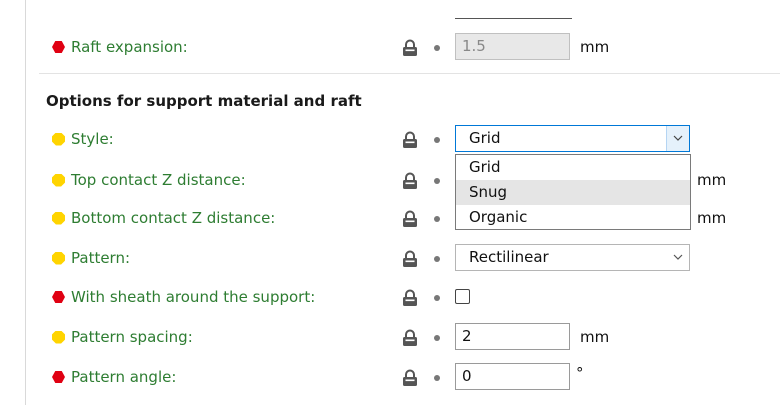  Describe the element at coordinates (580, 373) in the screenshot. I see `pattern-angle-unit: °` at that location.